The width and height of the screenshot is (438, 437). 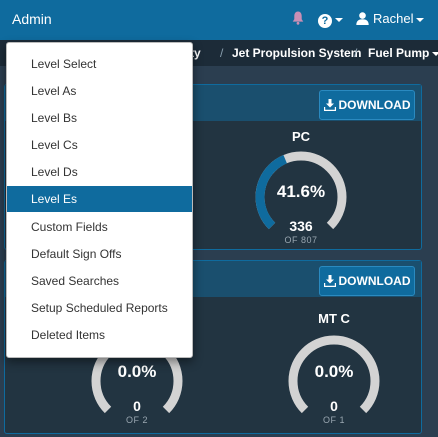 I want to click on menu-item-label: Level Select, so click(x=64, y=64).